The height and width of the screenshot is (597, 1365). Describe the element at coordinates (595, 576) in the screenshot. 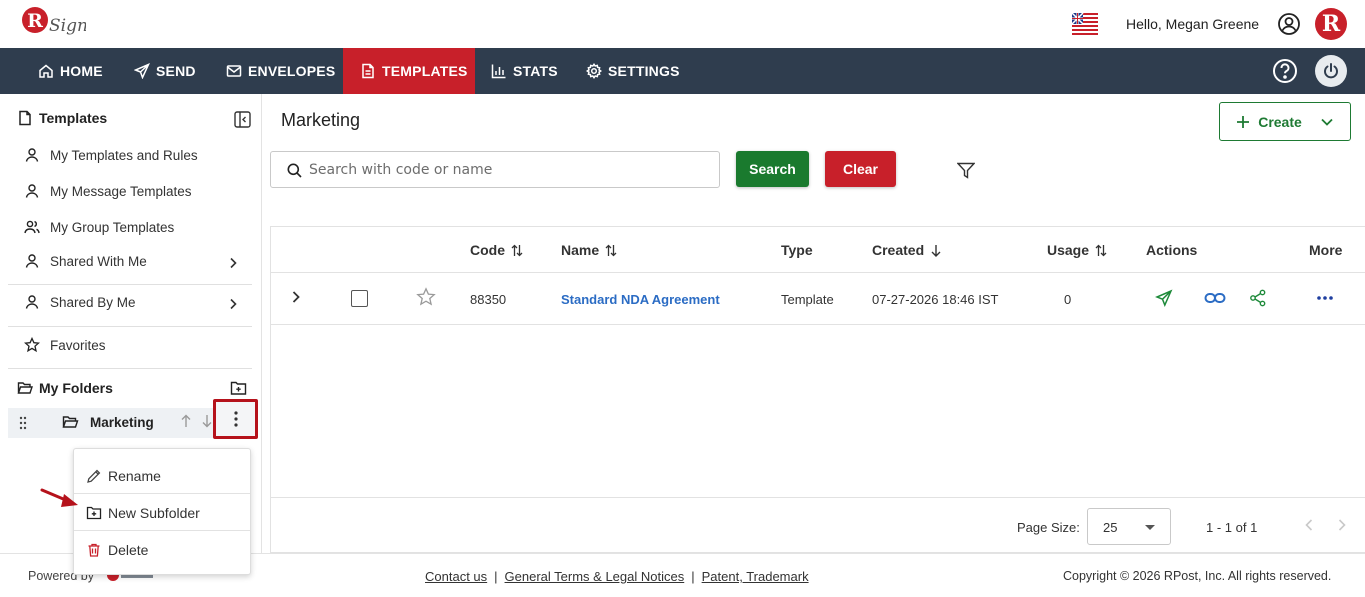

I see `terms-link: General Terms & Legal Notices` at that location.